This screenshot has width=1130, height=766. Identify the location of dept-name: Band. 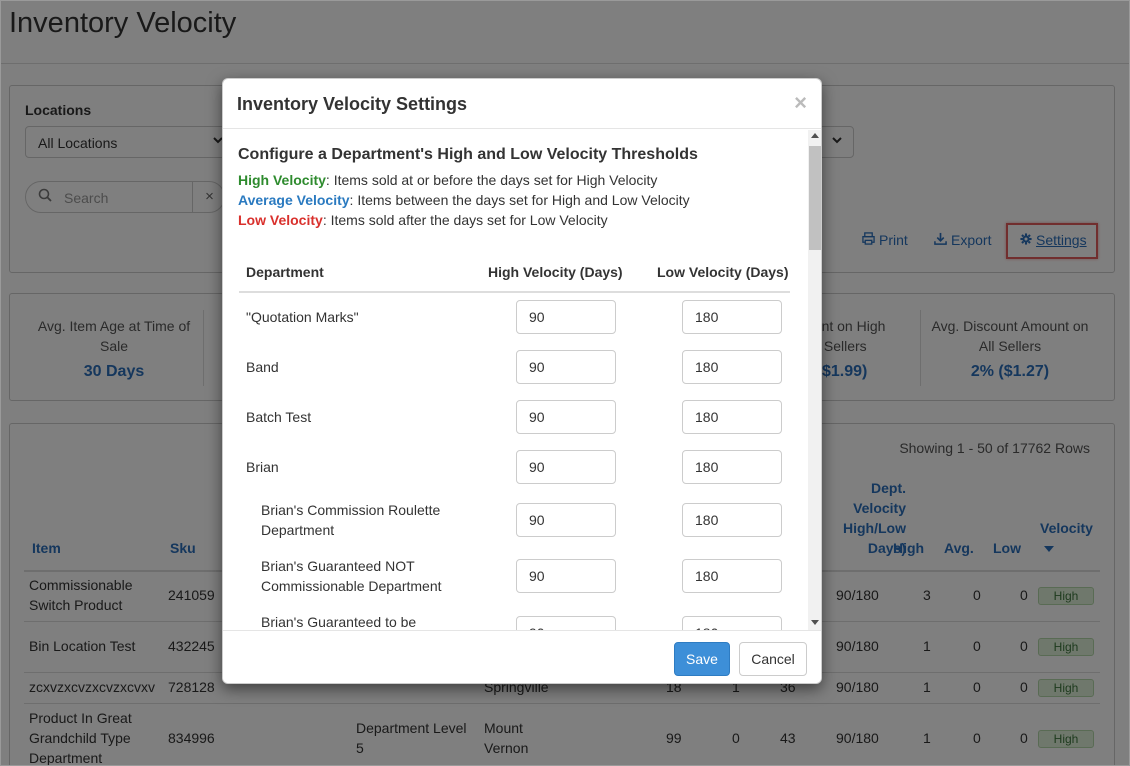
(262, 367).